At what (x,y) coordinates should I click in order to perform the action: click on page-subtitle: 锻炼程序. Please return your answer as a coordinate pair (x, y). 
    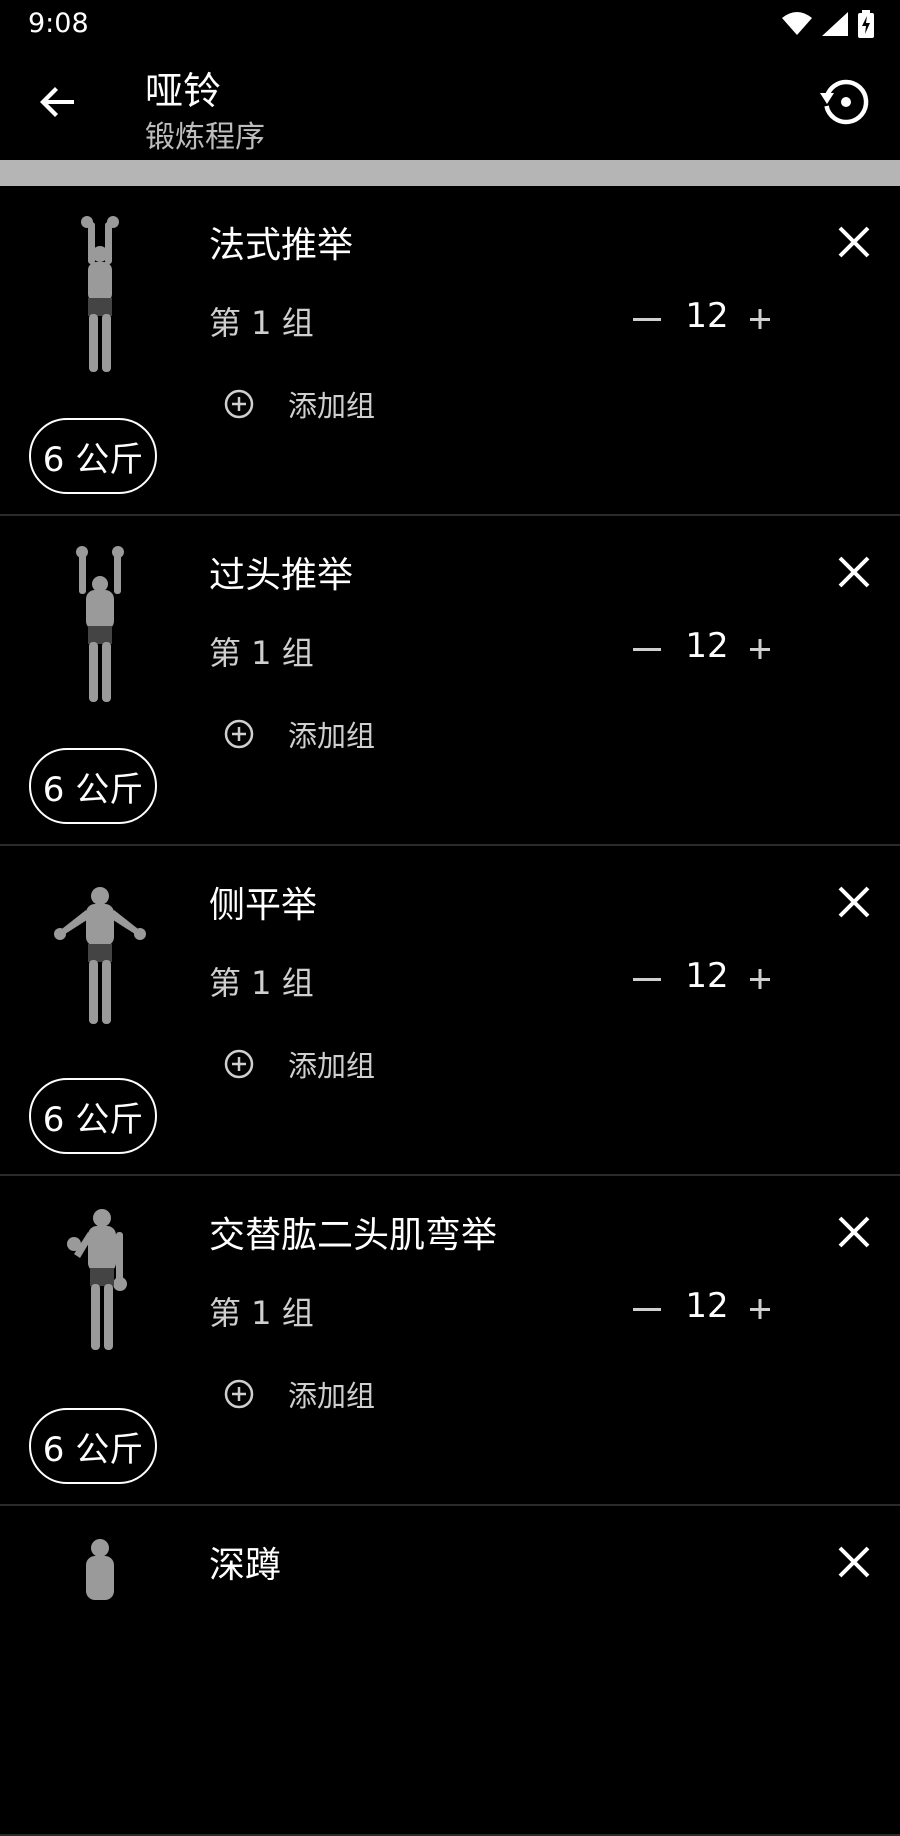
    Looking at the image, I should click on (205, 137).